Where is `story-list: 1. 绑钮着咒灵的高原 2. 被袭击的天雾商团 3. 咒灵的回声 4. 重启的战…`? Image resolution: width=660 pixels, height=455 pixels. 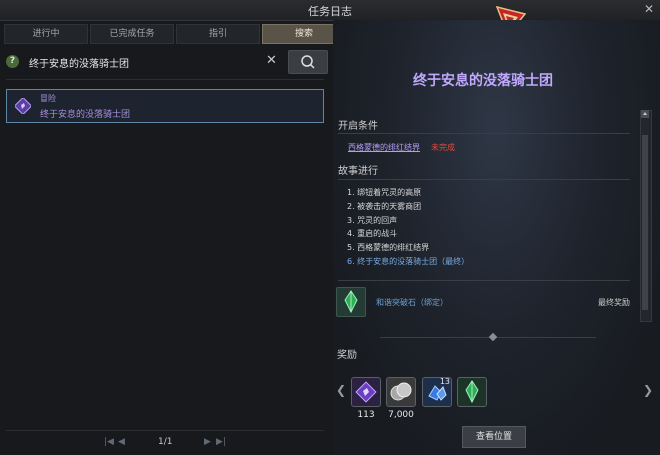 story-list: 1. 绑钮着咒灵的高原 2. 被袭击的天雾商团 3. 咒灵的回声 4. 重启的战… is located at coordinates (408, 227).